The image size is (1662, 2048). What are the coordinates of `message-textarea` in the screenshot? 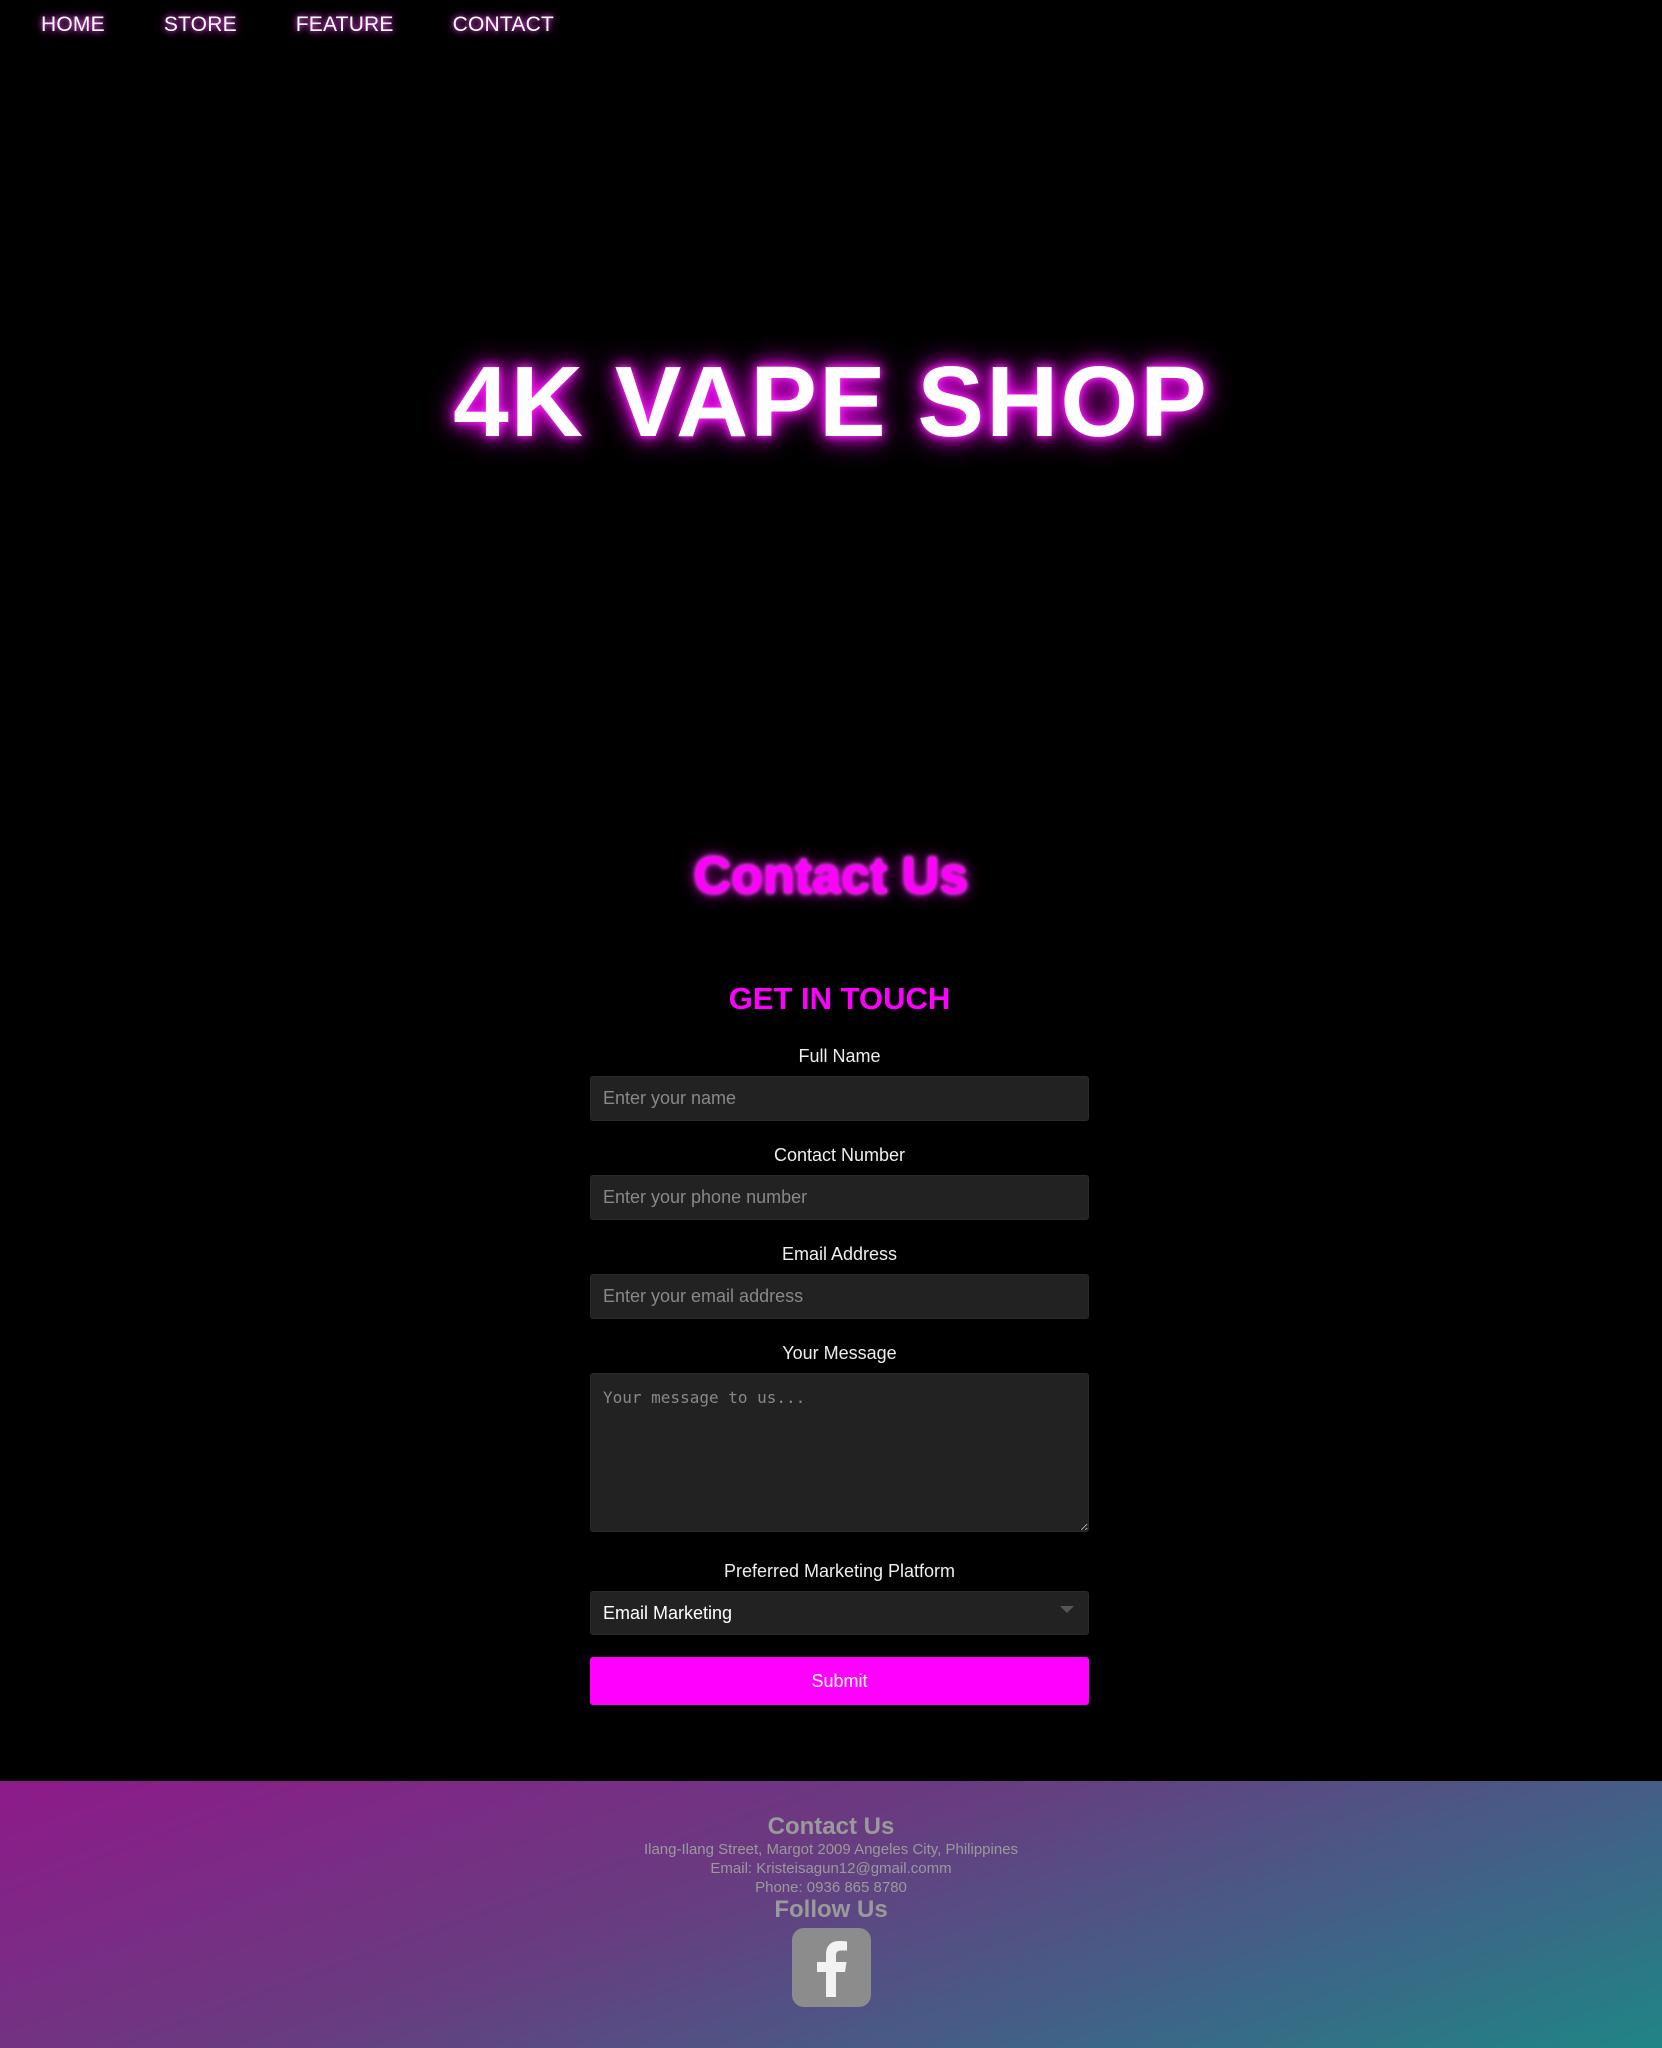 It's located at (839, 1452).